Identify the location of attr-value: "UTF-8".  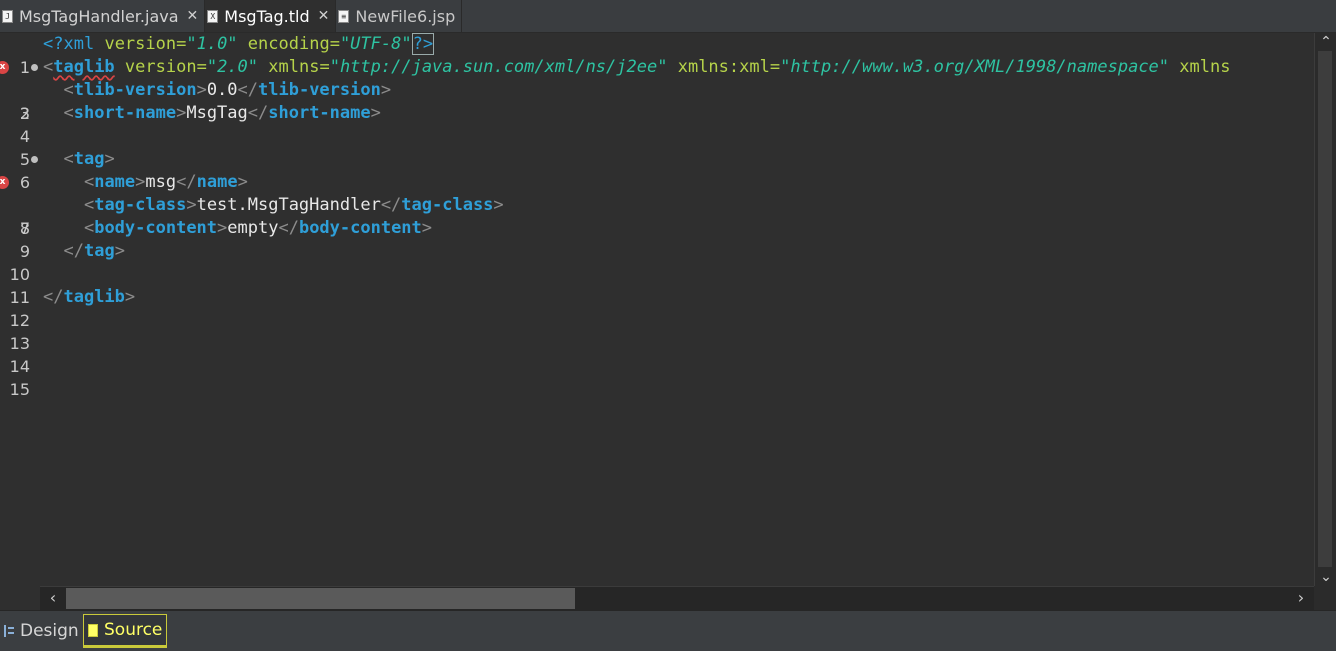
(375, 44).